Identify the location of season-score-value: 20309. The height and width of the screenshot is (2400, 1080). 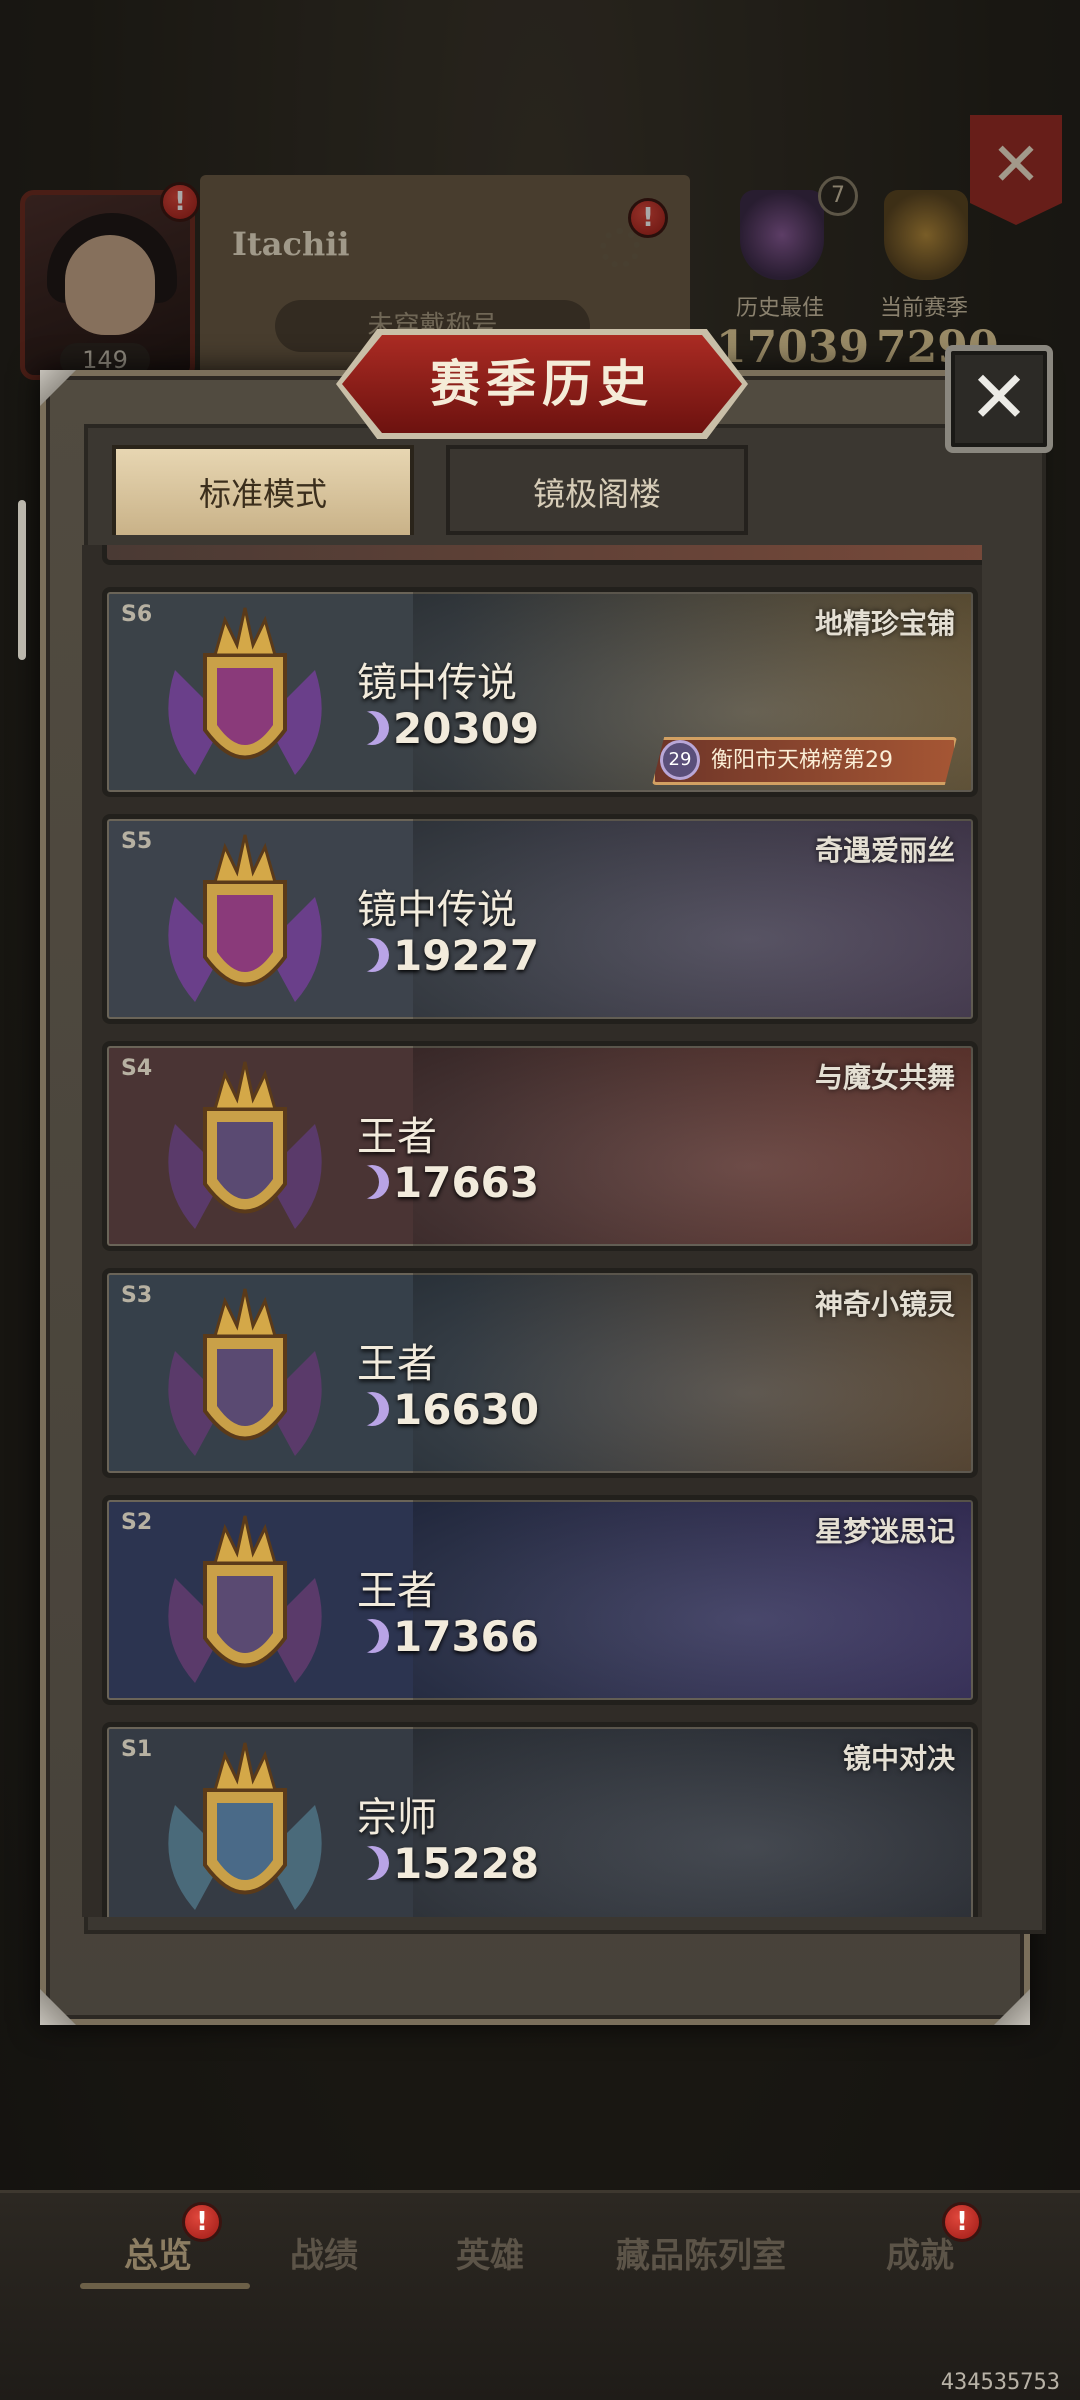
(466, 728).